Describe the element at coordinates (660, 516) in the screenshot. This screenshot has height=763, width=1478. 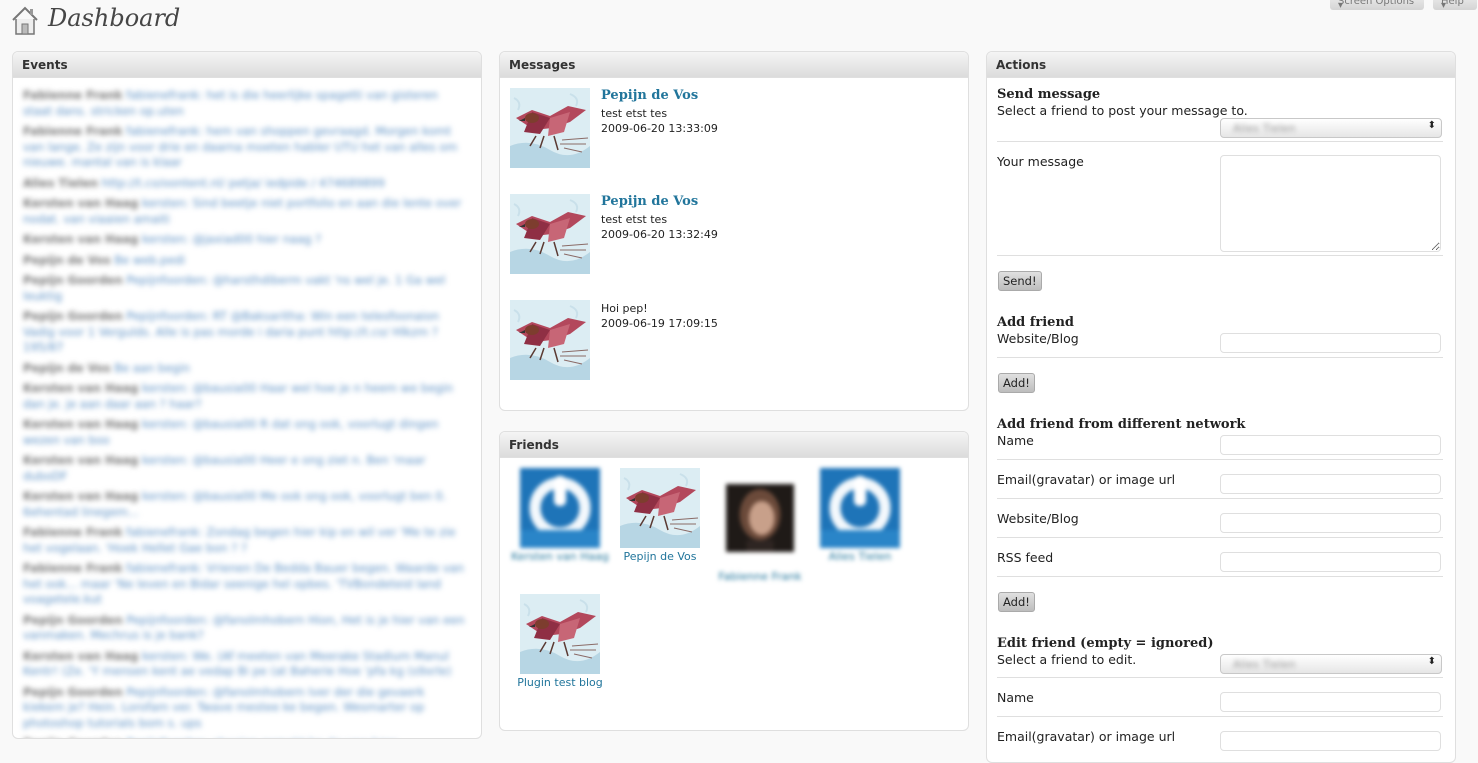
I see `friend-item: Pepijn de Vos` at that location.